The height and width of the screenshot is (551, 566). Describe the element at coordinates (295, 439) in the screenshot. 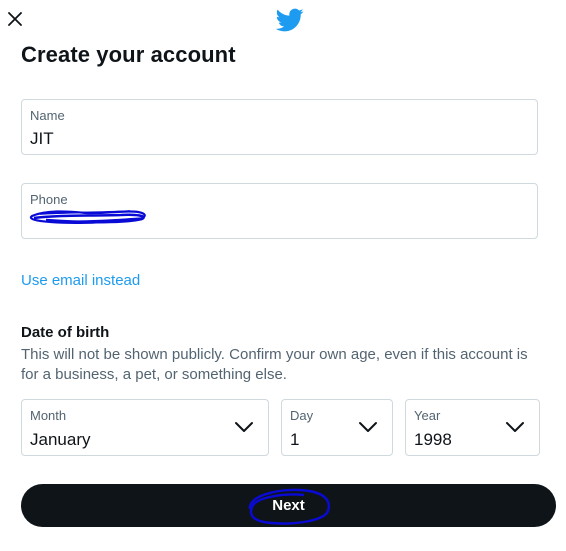

I see `day-value: 1` at that location.